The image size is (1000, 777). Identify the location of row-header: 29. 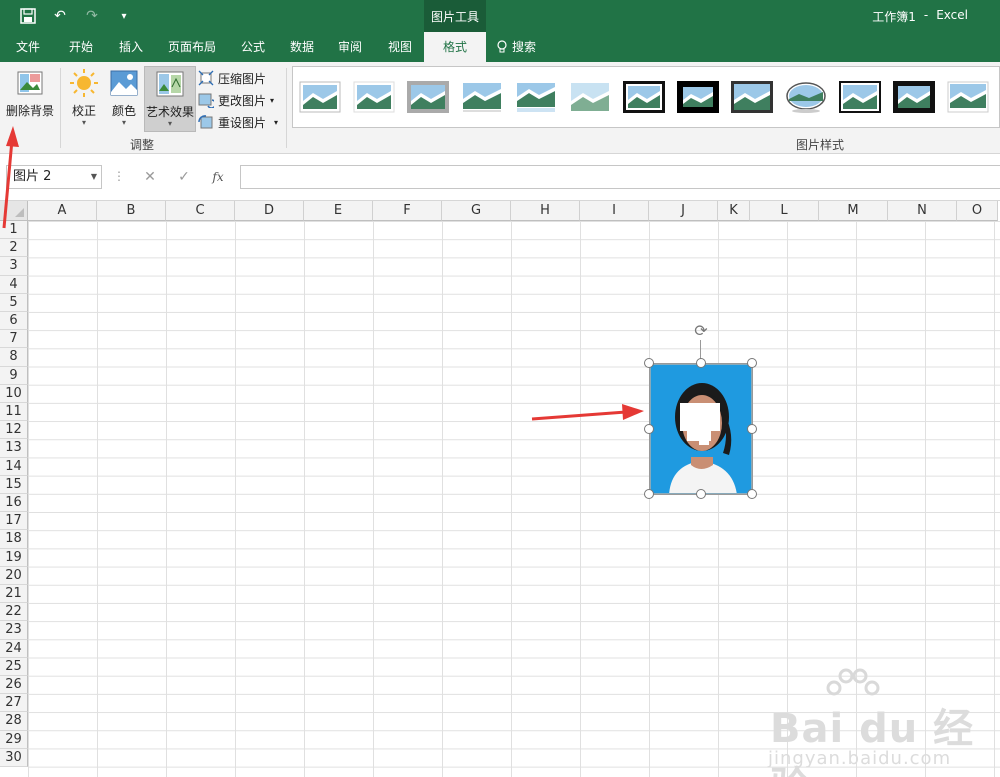
(14, 739).